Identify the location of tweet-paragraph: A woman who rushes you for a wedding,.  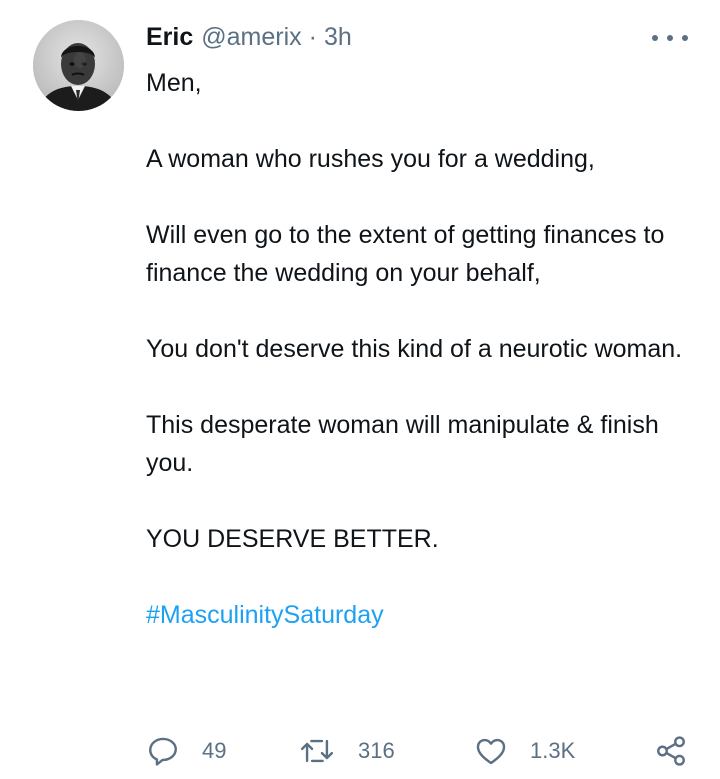
(370, 159).